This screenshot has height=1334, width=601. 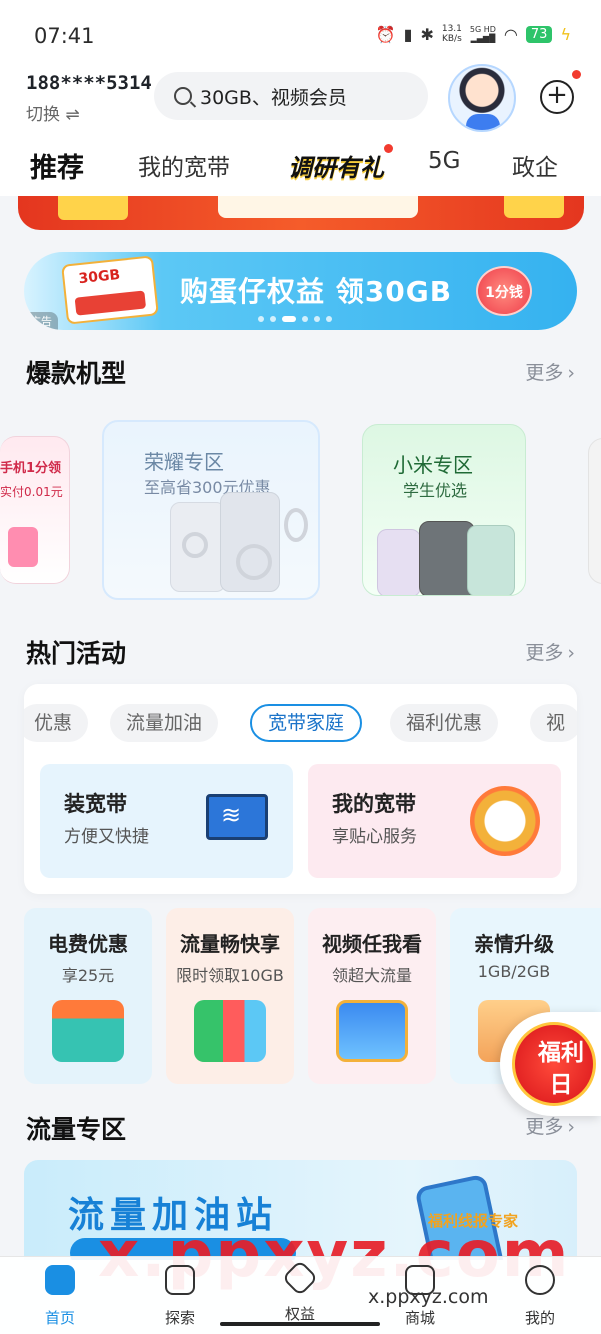 I want to click on status-bar: 07:41 ⏰ ▮ ✱ 13.1 KB/s 5G HD ▂▄▆█ ◠ 73 ϟ, so click(x=300, y=35).